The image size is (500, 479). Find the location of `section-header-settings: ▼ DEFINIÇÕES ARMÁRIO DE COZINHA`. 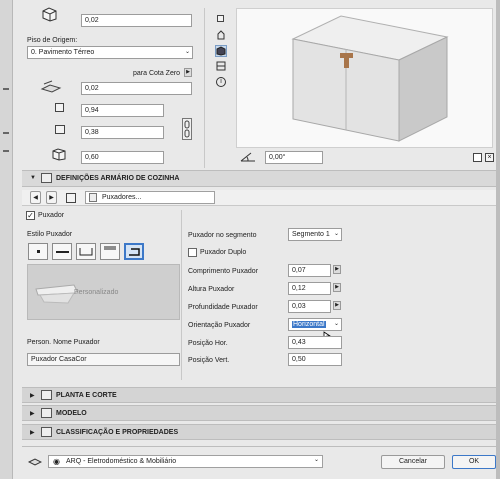

section-header-settings: ▼ DEFINIÇÕES ARMÁRIO DE COZINHA is located at coordinates (259, 178).